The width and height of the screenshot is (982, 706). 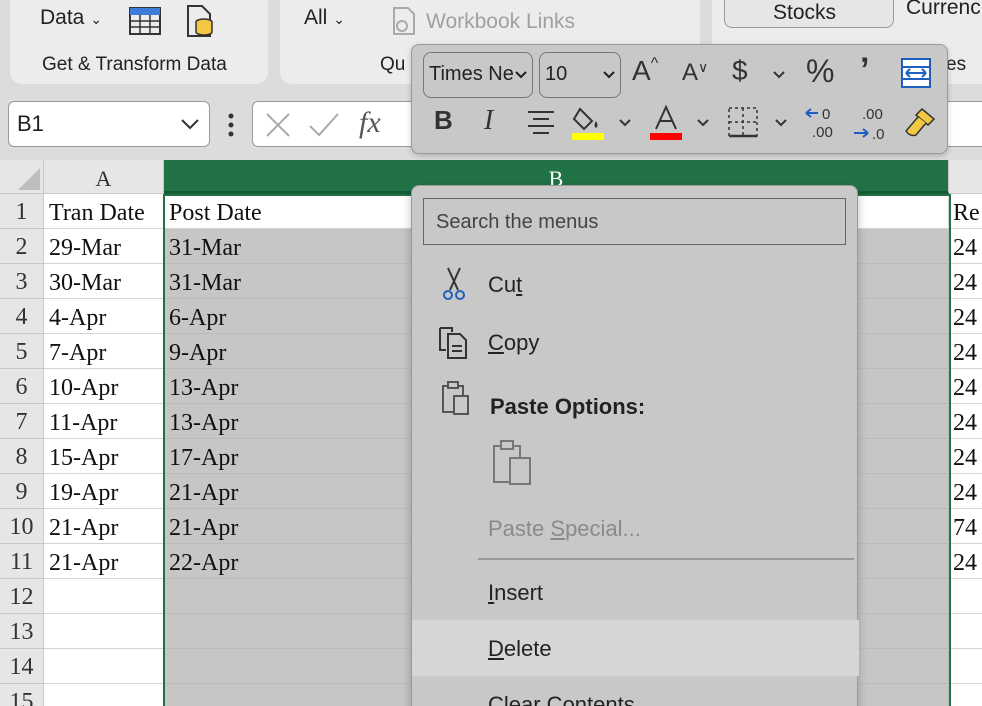 What do you see at coordinates (634, 221) in the screenshot?
I see `search-menus-input: Search the menus` at bounding box center [634, 221].